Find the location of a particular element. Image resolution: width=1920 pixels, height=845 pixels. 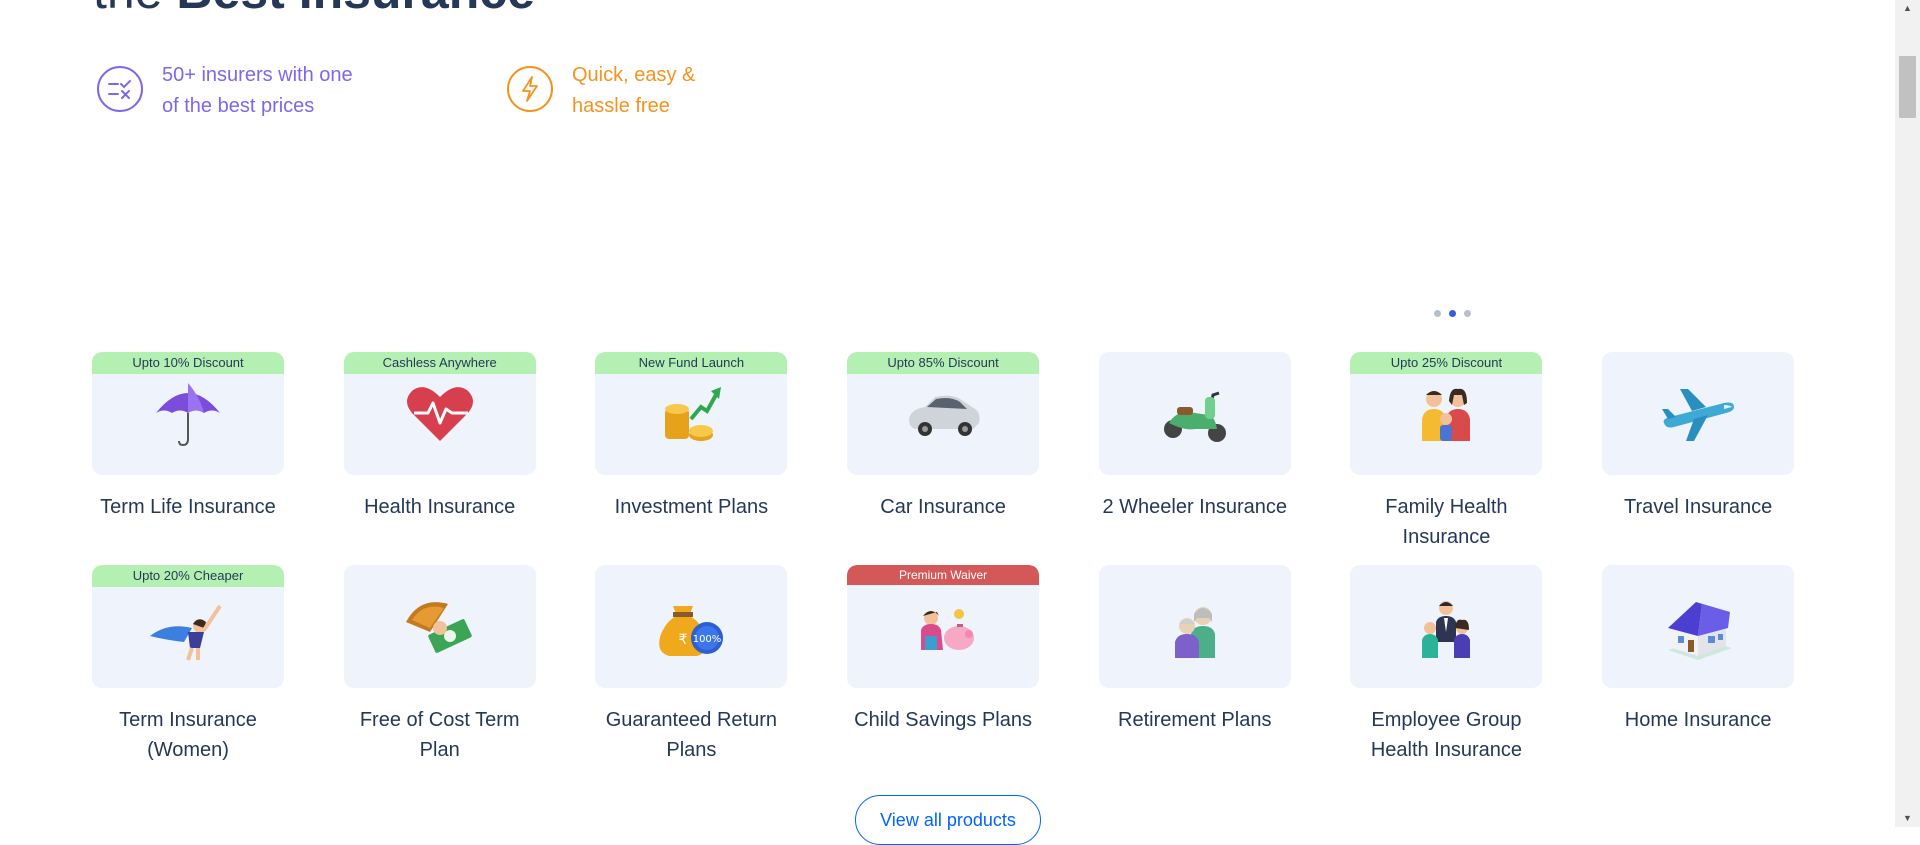

product-card: New Fund Launch is located at coordinates (691, 413).